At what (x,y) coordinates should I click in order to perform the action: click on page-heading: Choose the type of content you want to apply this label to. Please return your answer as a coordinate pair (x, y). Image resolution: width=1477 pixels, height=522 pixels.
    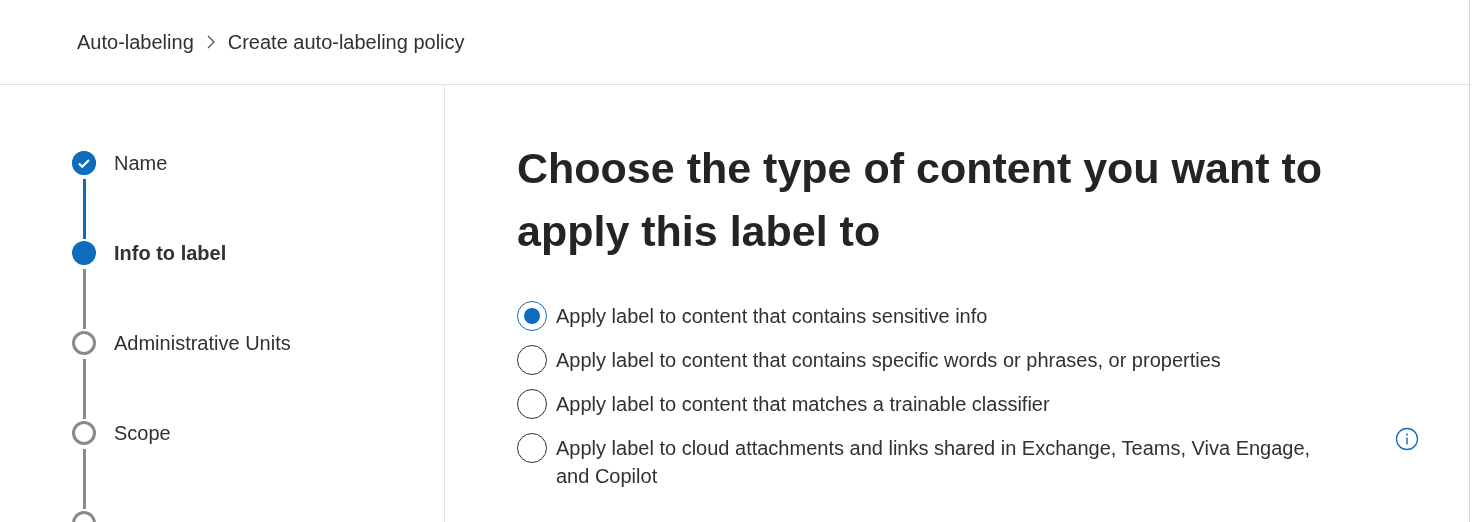
    Looking at the image, I should click on (920, 200).